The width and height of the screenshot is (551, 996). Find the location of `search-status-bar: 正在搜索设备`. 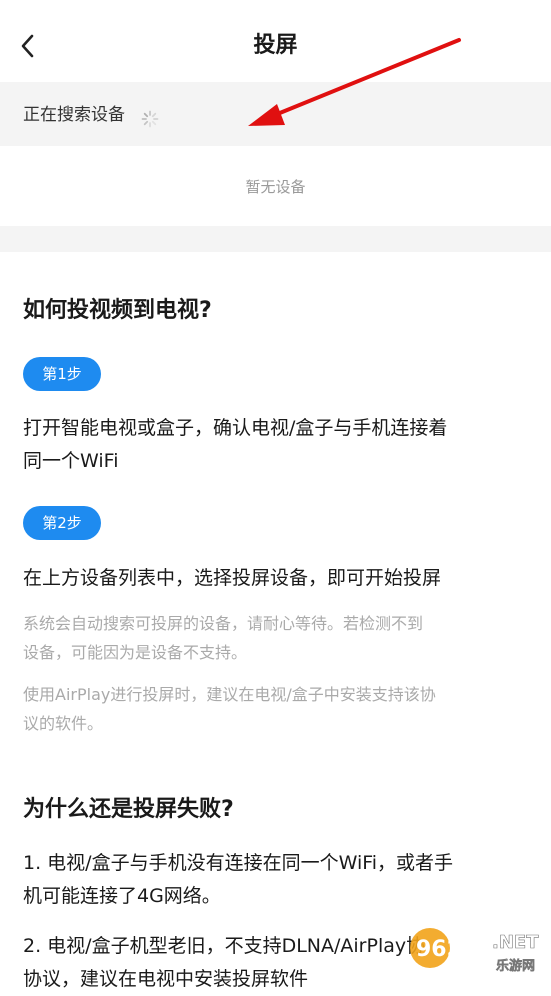

search-status-bar: 正在搜索设备 is located at coordinates (275, 114).